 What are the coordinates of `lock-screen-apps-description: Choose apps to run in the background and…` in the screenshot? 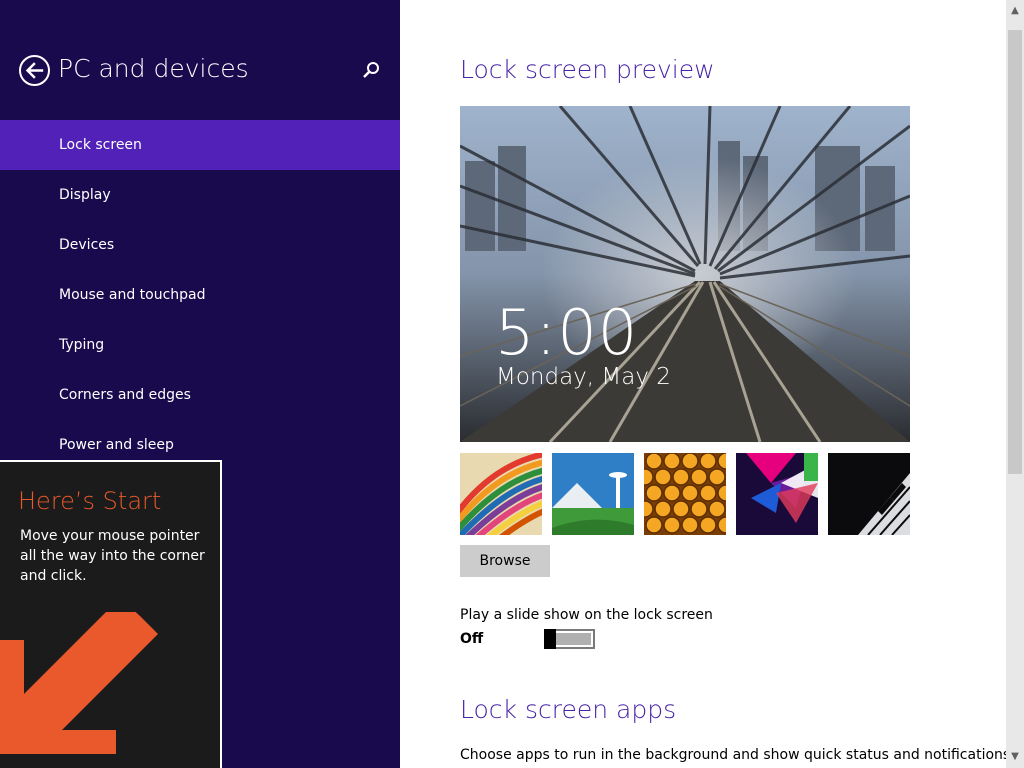 It's located at (733, 755).